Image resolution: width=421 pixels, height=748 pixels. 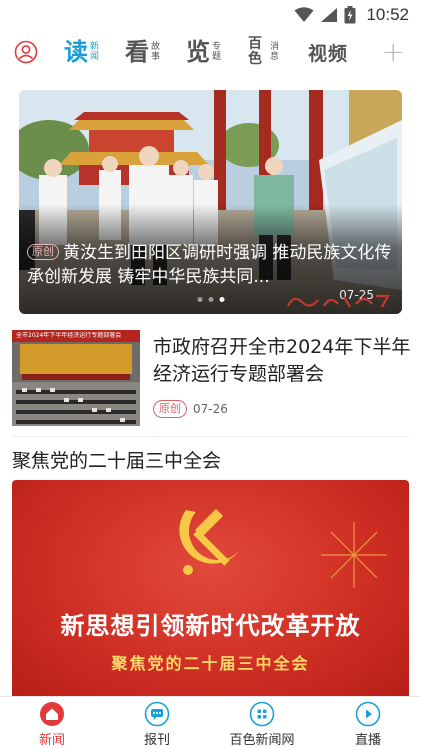 I want to click on wifi-icon, so click(x=304, y=14).